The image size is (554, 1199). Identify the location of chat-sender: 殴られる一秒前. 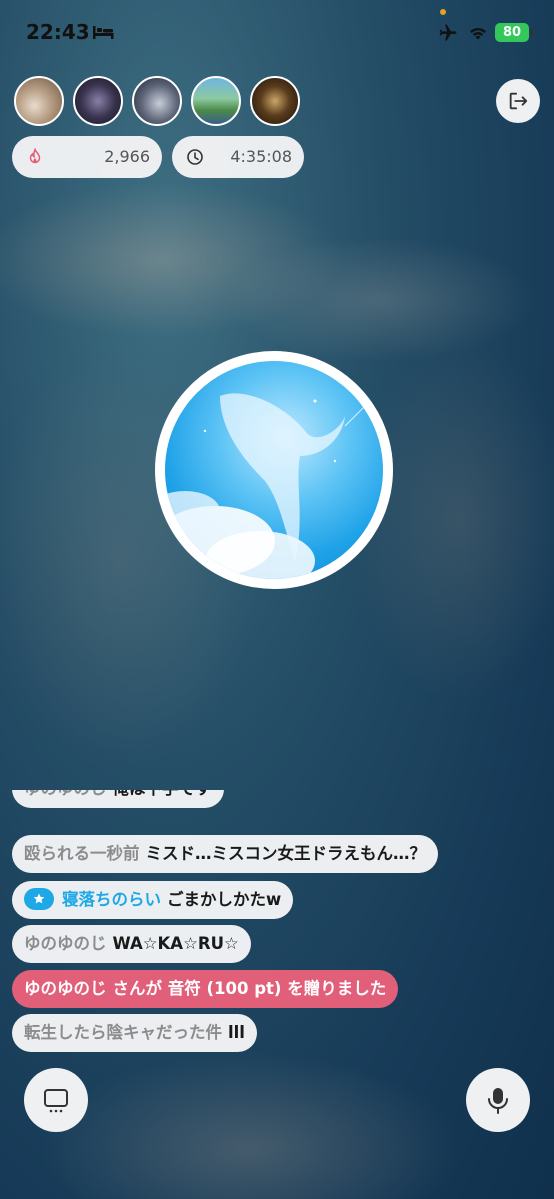
(82, 853).